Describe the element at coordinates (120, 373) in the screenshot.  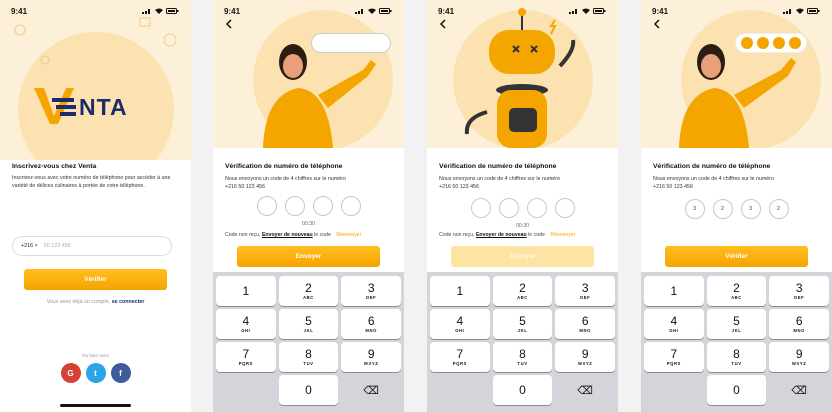
I see `facebook-icon: f` at that location.